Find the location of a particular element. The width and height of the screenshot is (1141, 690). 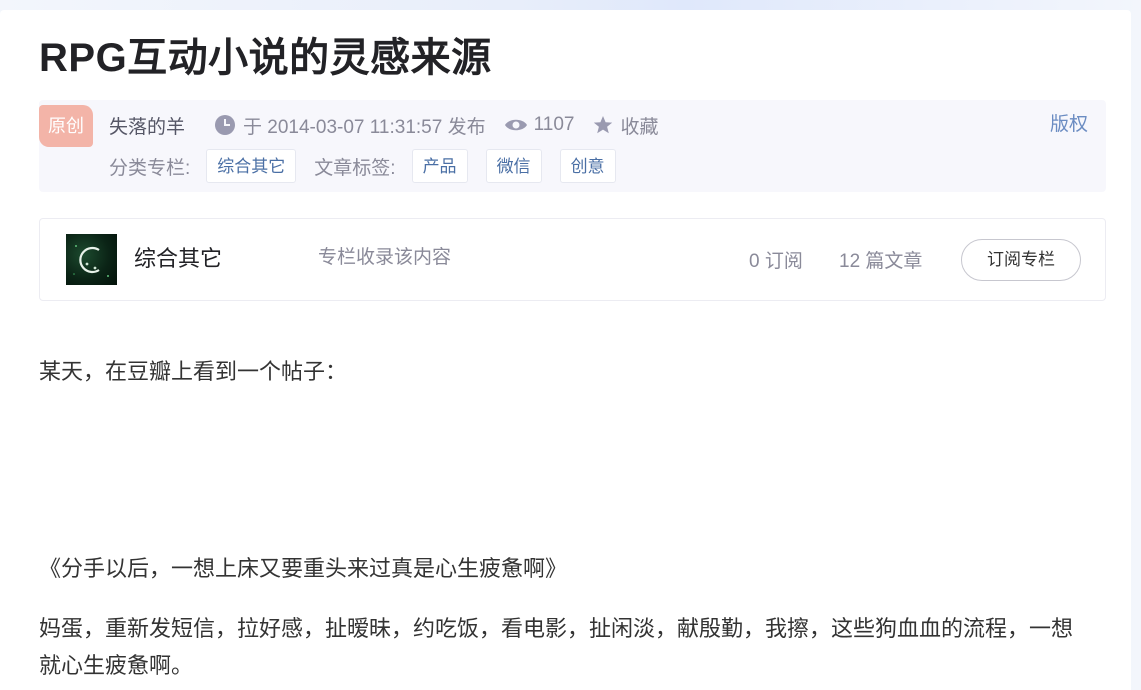

article-tag: 创意 is located at coordinates (587, 166).